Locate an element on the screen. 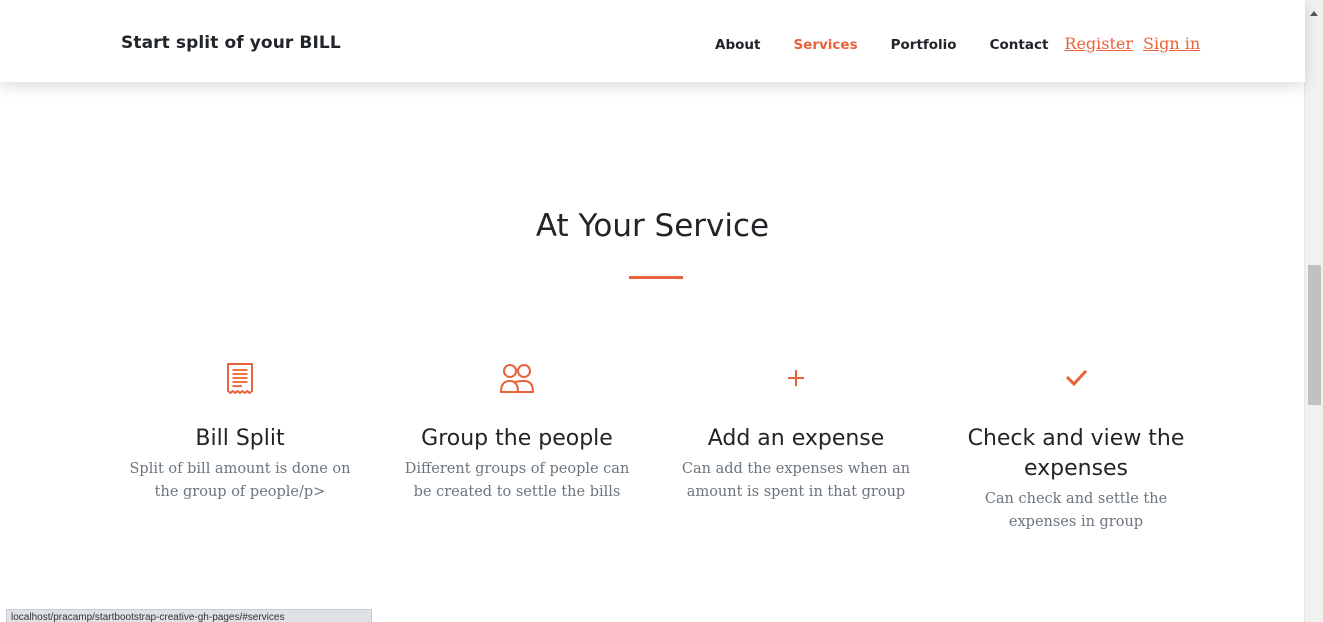 The width and height of the screenshot is (1323, 622). receipt-icon is located at coordinates (240, 380).